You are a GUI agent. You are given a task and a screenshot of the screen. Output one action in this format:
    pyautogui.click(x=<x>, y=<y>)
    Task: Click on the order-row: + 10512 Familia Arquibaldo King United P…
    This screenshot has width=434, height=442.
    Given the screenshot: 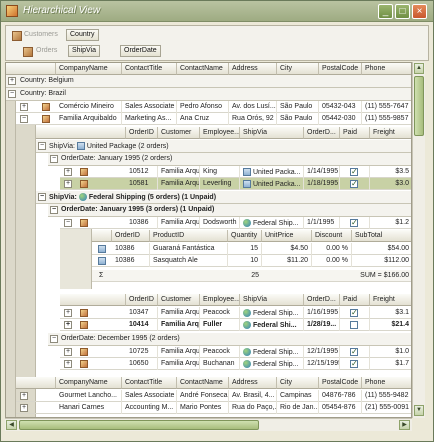 What is the action you would take?
    pyautogui.click(x=235, y=172)
    